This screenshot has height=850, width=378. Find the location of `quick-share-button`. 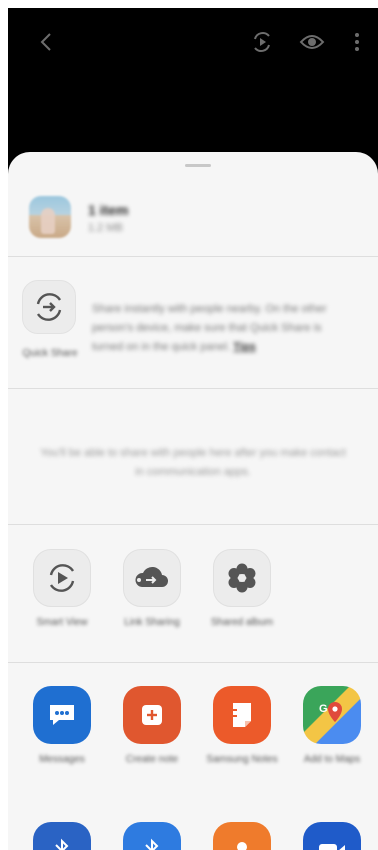

quick-share-button is located at coordinates (49, 307).